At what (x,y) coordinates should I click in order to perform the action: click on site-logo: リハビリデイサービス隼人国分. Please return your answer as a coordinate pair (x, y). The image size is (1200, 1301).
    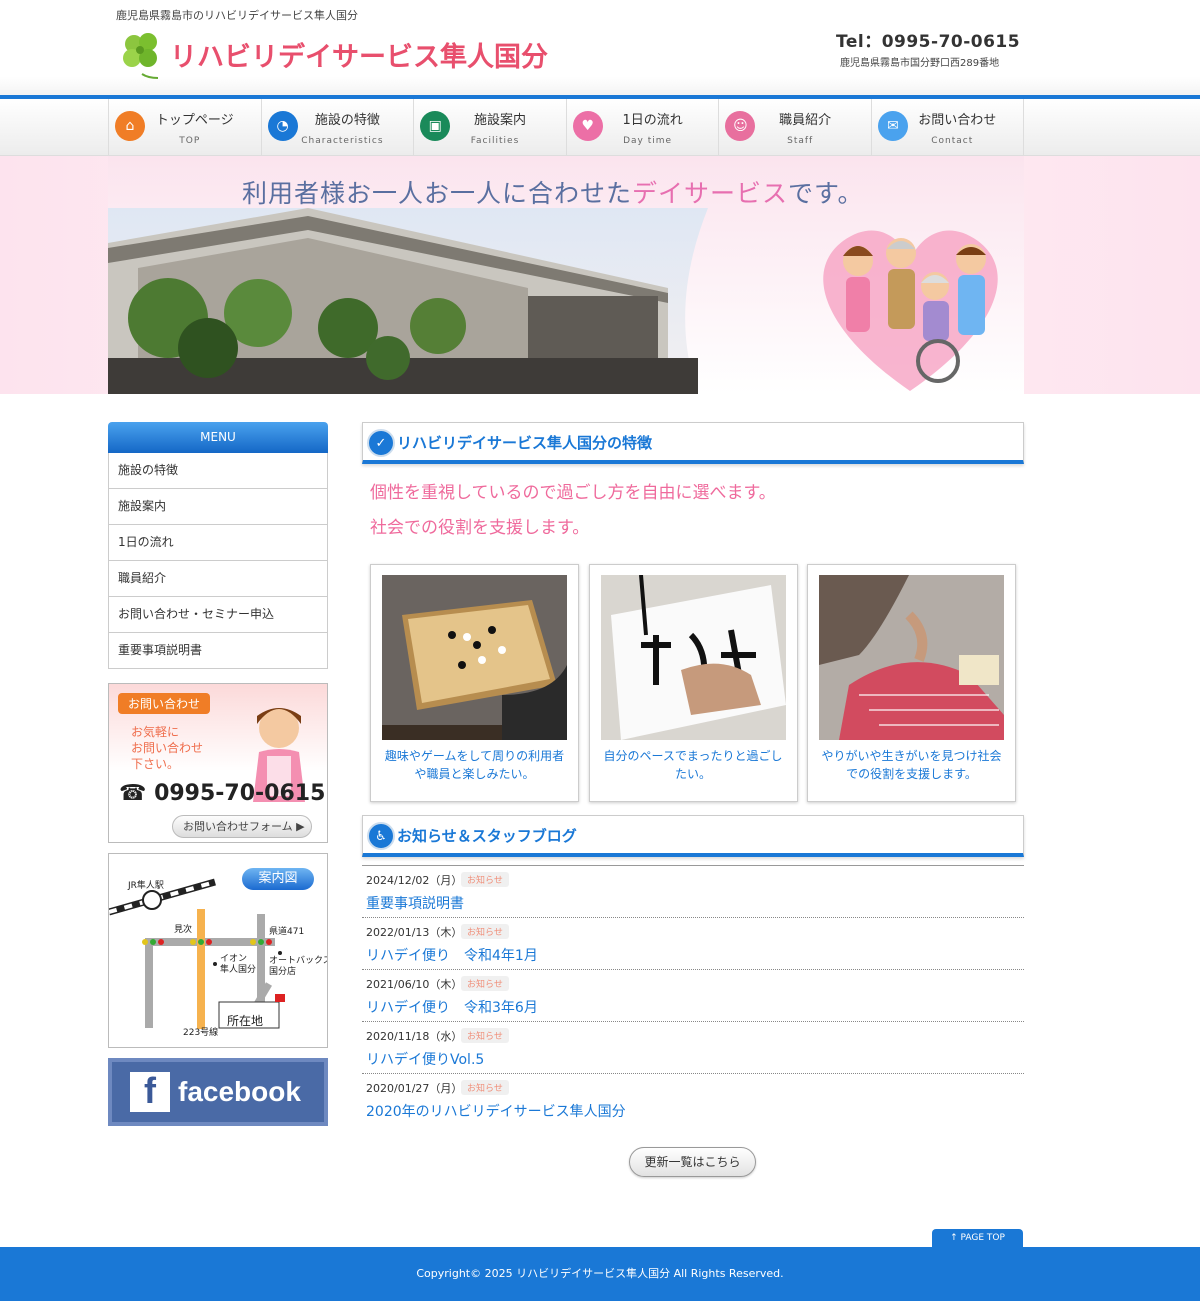
    Looking at the image, I should click on (333, 54).